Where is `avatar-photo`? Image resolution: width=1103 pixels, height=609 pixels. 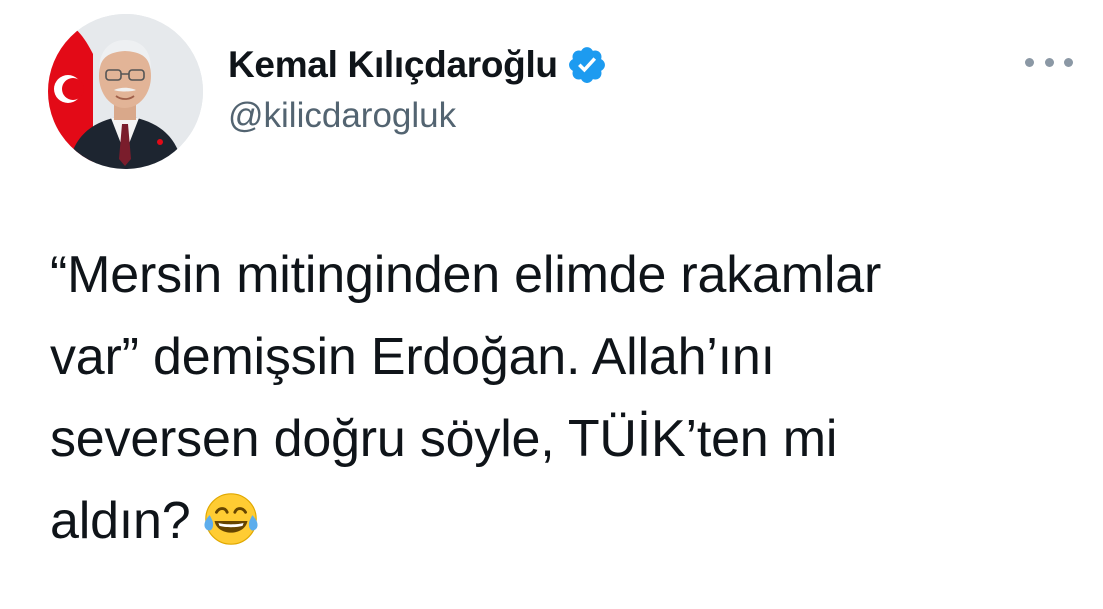
avatar-photo is located at coordinates (125, 91).